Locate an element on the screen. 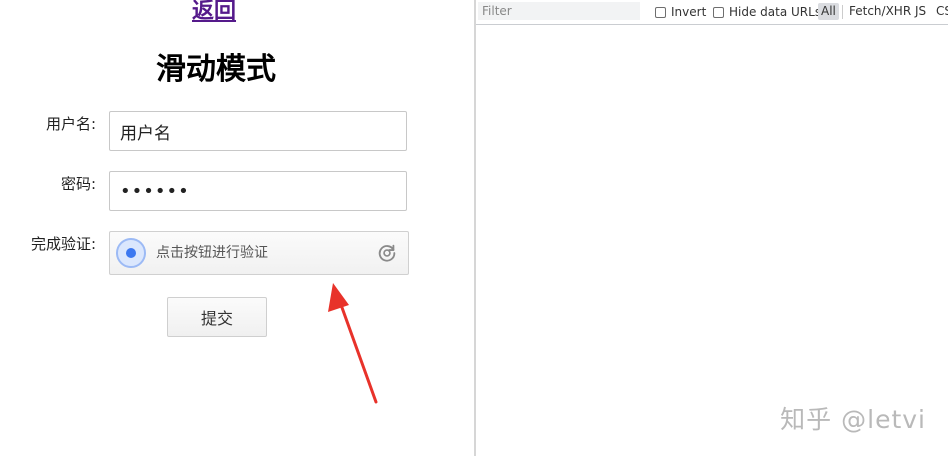  hide-data-urls-checkbox is located at coordinates (718, 12).